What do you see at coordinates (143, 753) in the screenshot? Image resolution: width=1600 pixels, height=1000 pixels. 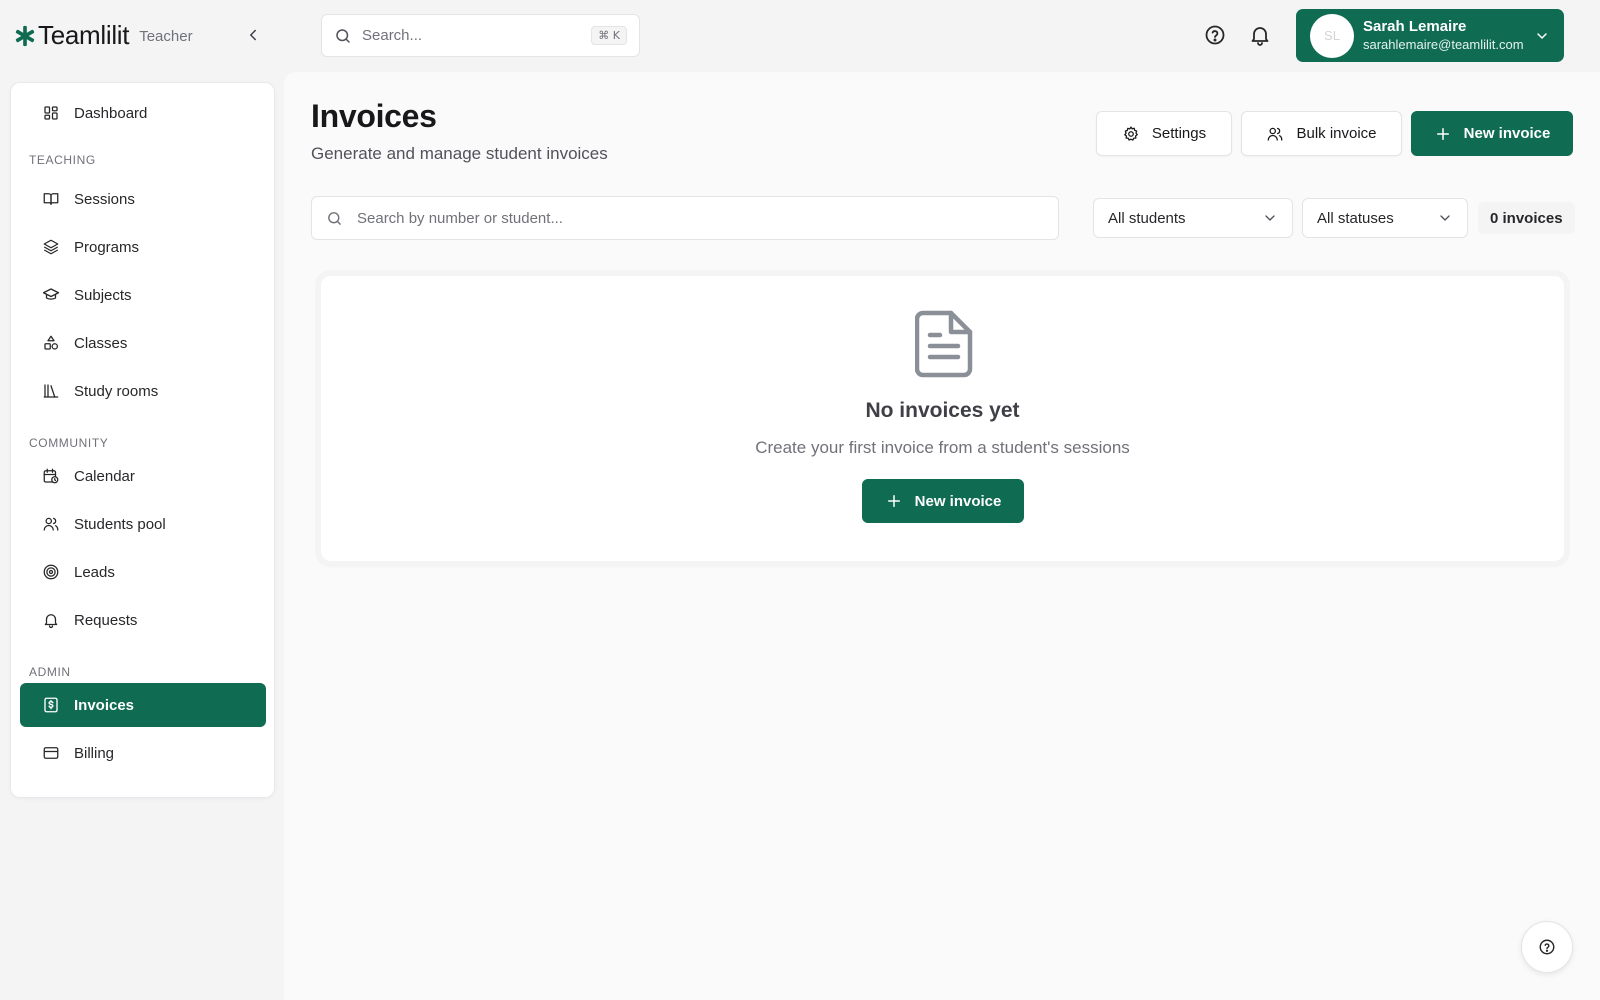 I see `sidebar-item-billing: Billing` at bounding box center [143, 753].